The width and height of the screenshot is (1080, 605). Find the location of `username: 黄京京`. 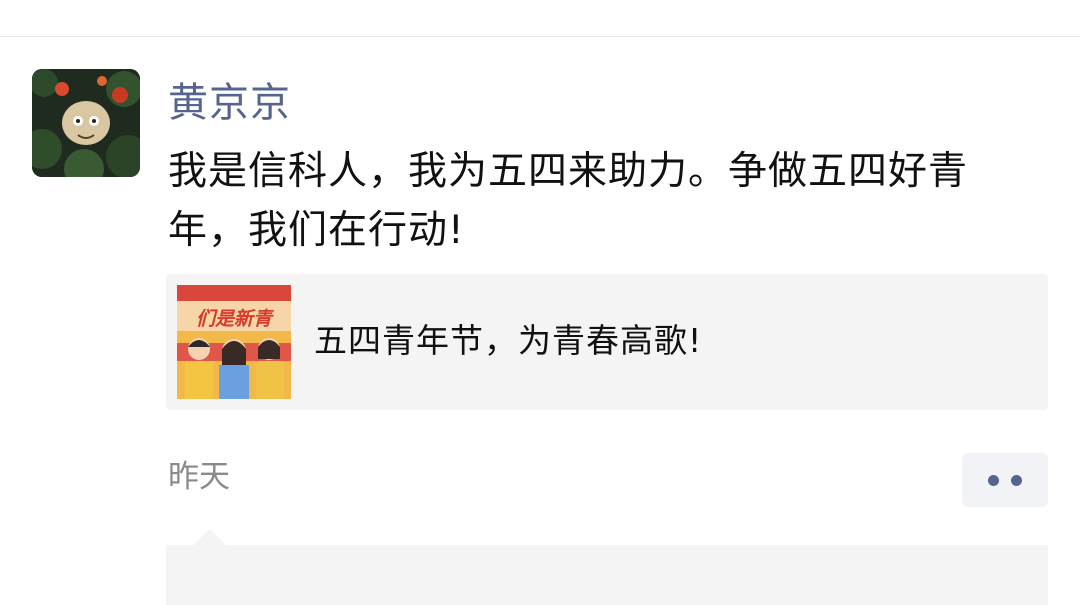

username: 黄京京 is located at coordinates (229, 103).